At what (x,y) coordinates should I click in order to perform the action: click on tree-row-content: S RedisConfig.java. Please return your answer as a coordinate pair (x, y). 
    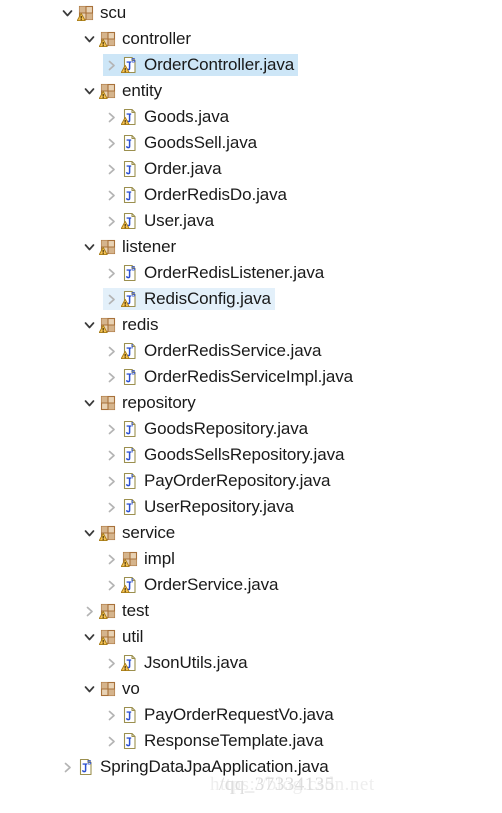
    Looking at the image, I should click on (189, 299).